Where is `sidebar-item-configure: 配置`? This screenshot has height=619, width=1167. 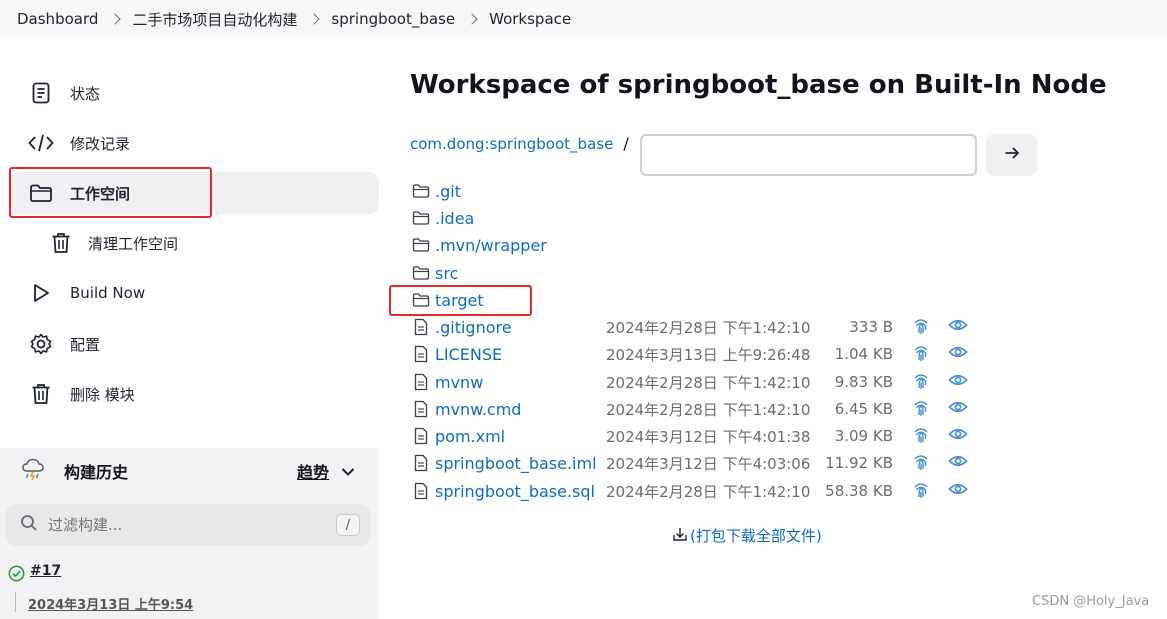 sidebar-item-configure: 配置 is located at coordinates (194, 344).